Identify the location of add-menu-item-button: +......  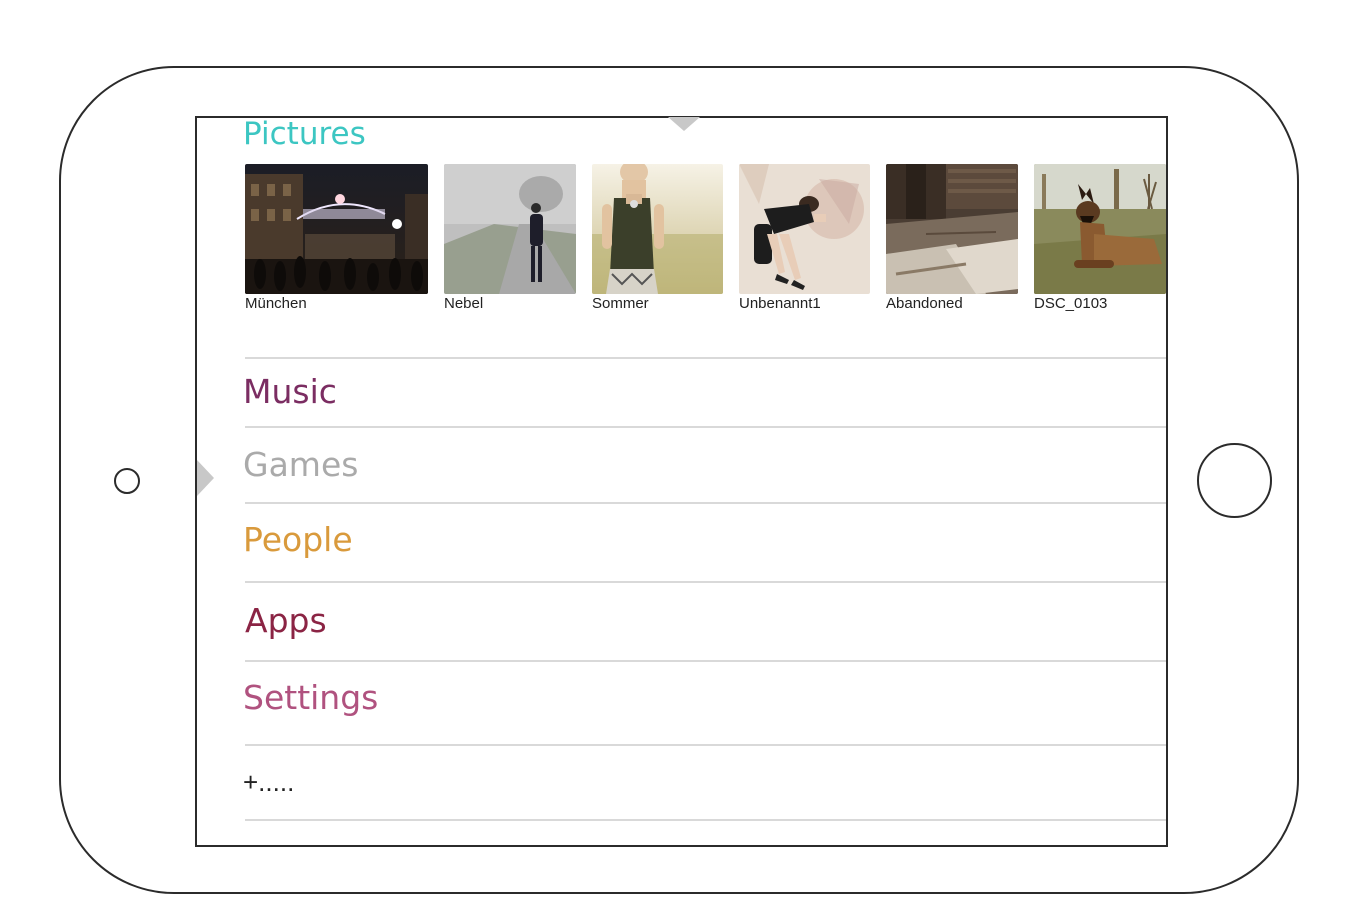
(268, 782).